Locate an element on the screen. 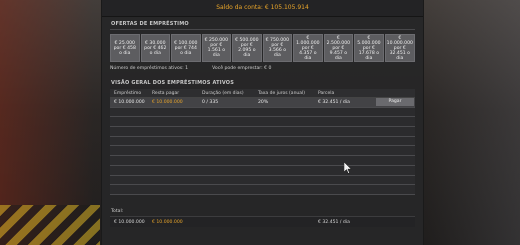 The image size is (520, 245). total-installment: € 32.451 / dia is located at coordinates (334, 222).